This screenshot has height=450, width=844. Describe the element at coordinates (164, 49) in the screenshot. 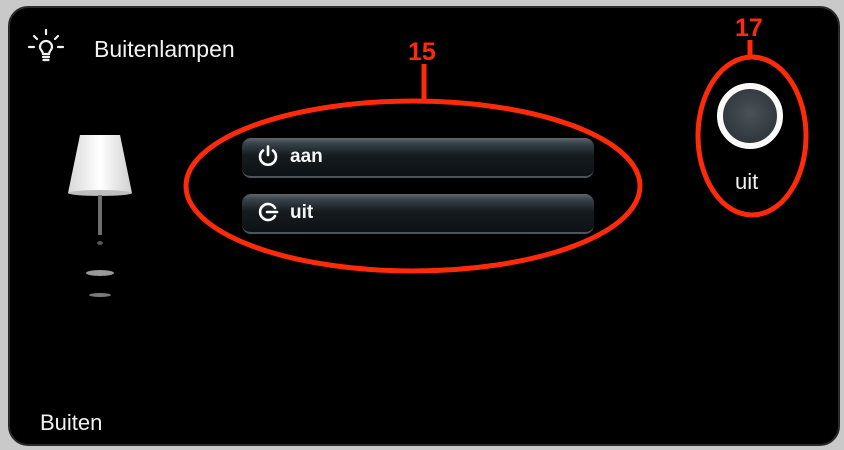

I see `widget-title: Buitenlampen` at that location.